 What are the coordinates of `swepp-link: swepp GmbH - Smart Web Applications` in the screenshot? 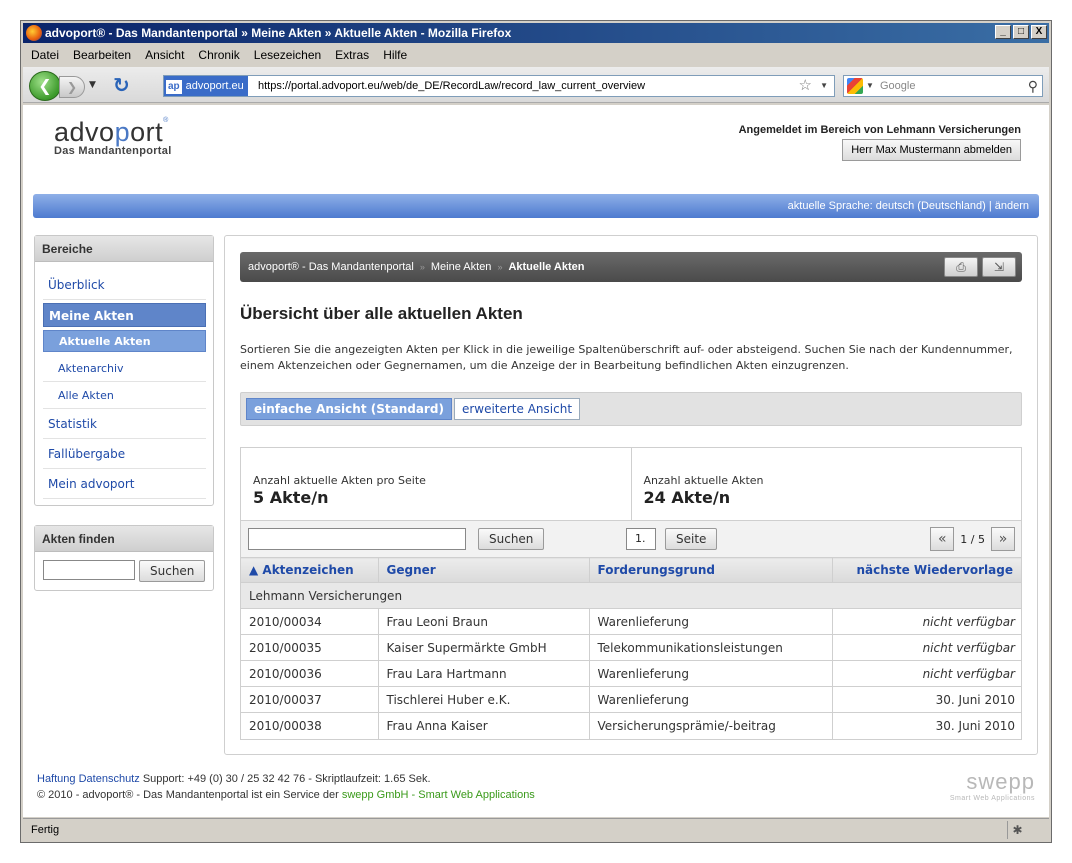 It's located at (438, 795).